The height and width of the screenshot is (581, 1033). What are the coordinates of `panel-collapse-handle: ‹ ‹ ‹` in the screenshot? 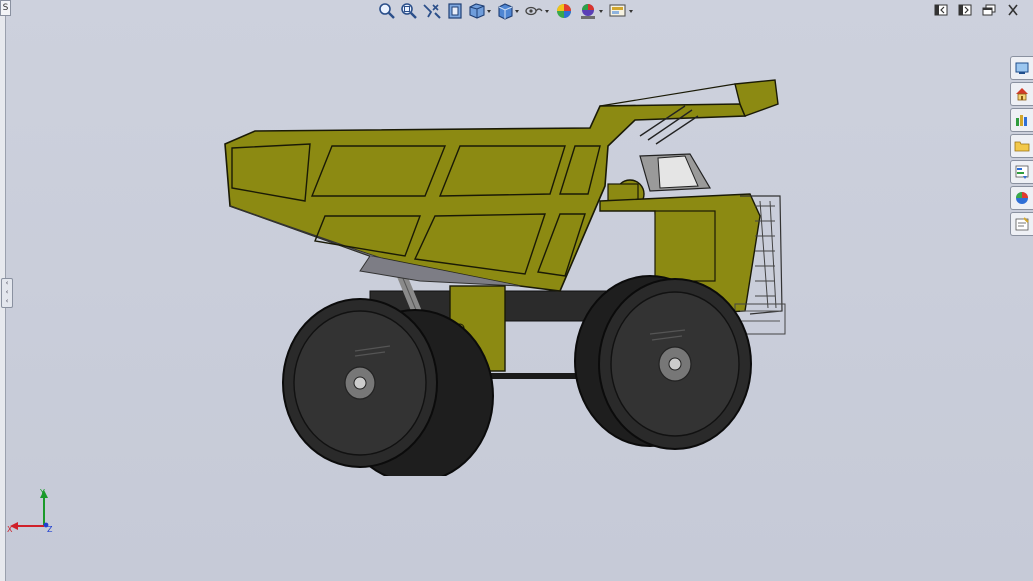 It's located at (7, 293).